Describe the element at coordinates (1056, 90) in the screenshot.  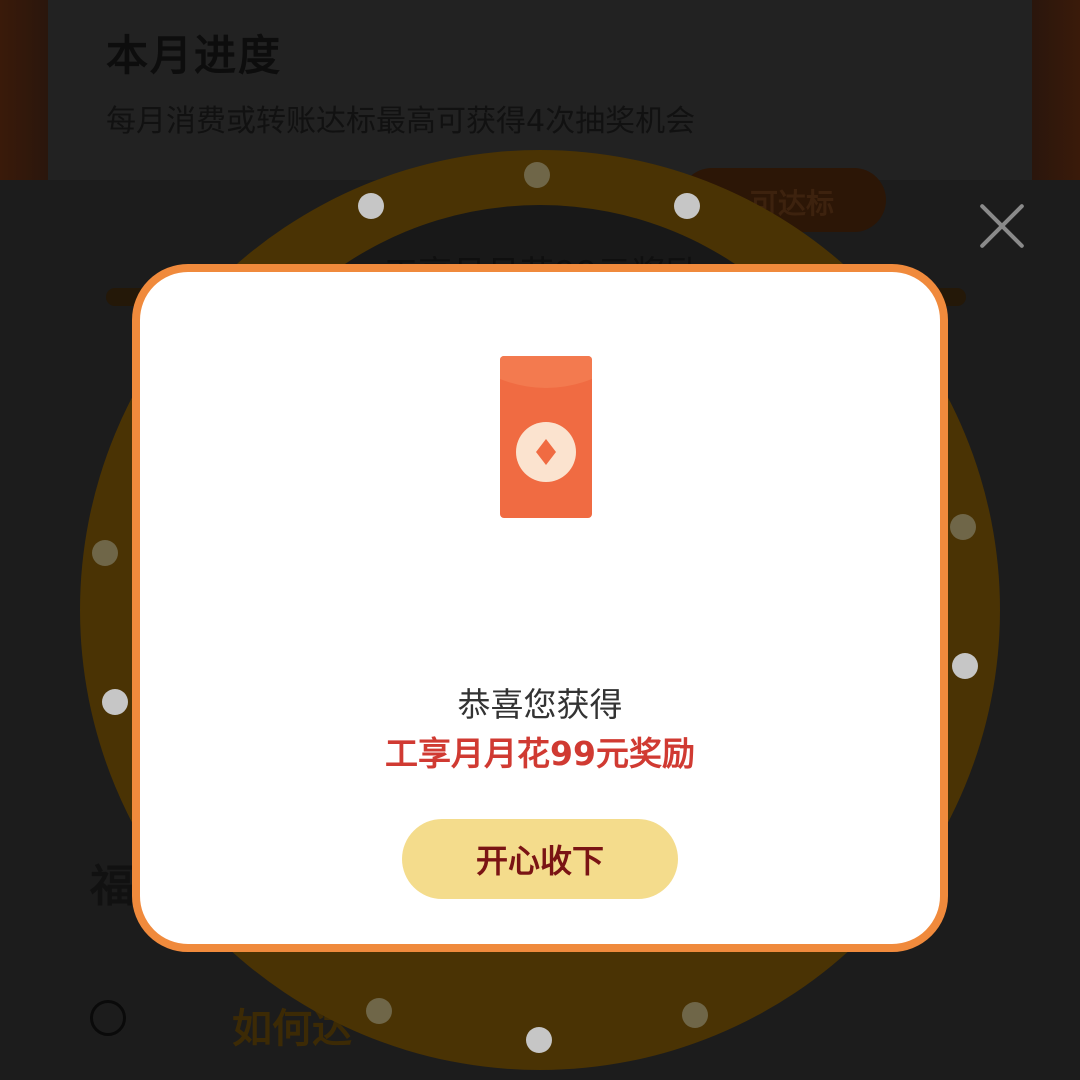
I see `background-edge-right` at that location.